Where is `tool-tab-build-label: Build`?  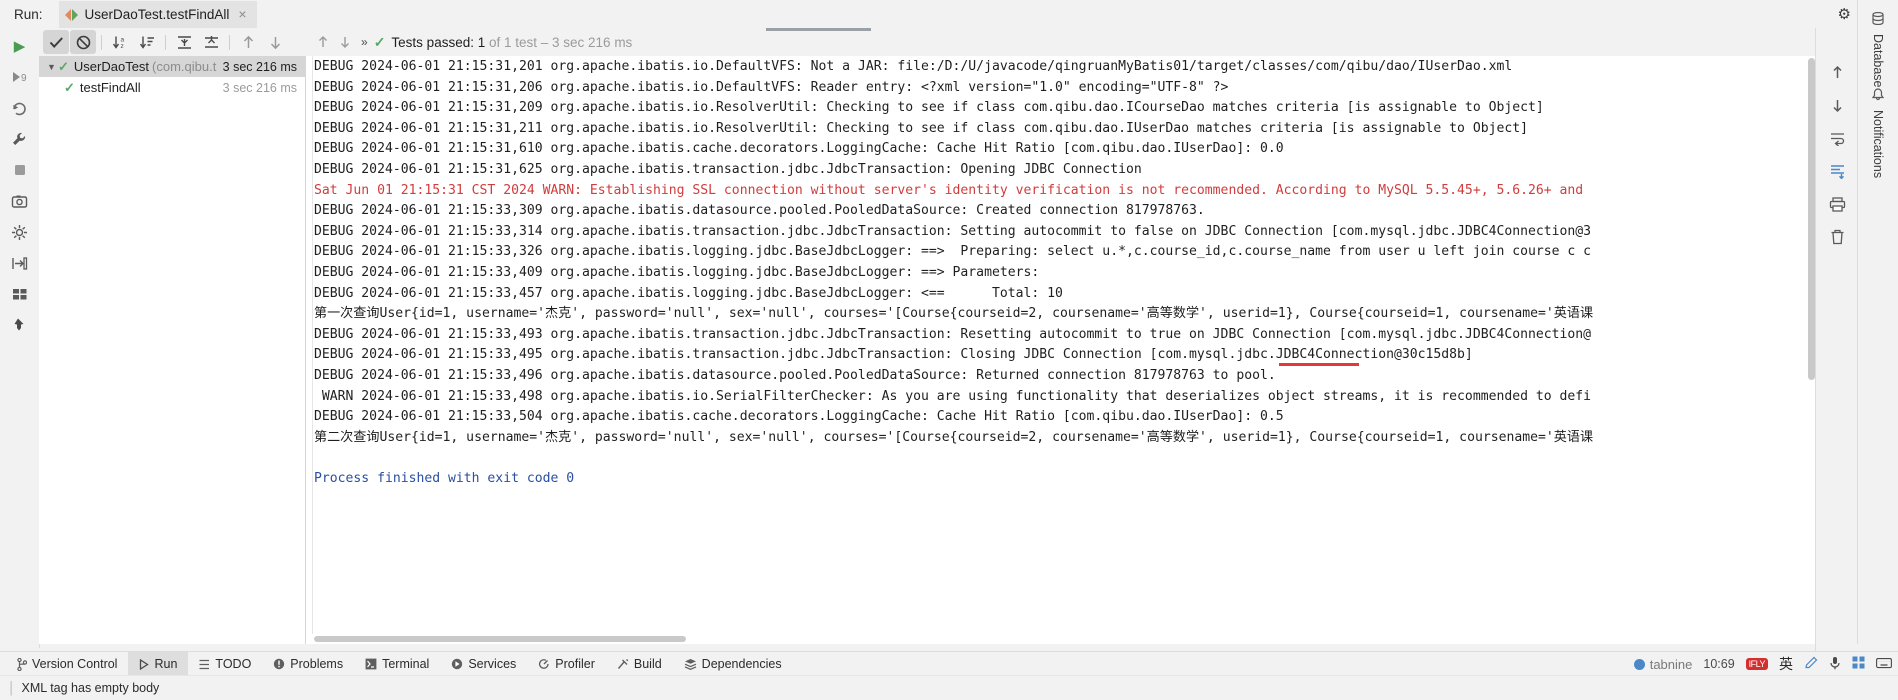
tool-tab-build-label: Build is located at coordinates (647, 664).